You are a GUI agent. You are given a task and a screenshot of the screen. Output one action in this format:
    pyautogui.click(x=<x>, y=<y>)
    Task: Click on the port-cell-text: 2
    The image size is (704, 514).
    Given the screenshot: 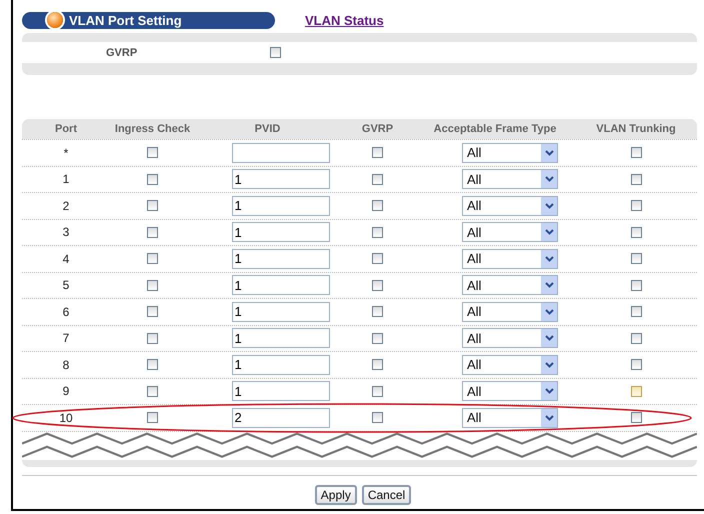 What is the action you would take?
    pyautogui.click(x=66, y=205)
    